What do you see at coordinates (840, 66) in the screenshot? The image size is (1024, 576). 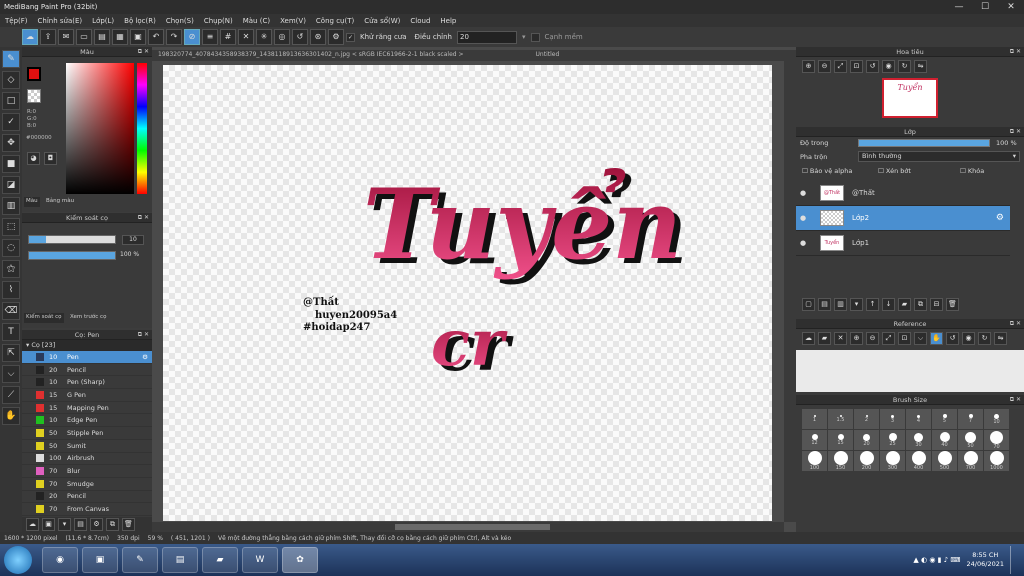 I see `fit-icon: ⤢` at bounding box center [840, 66].